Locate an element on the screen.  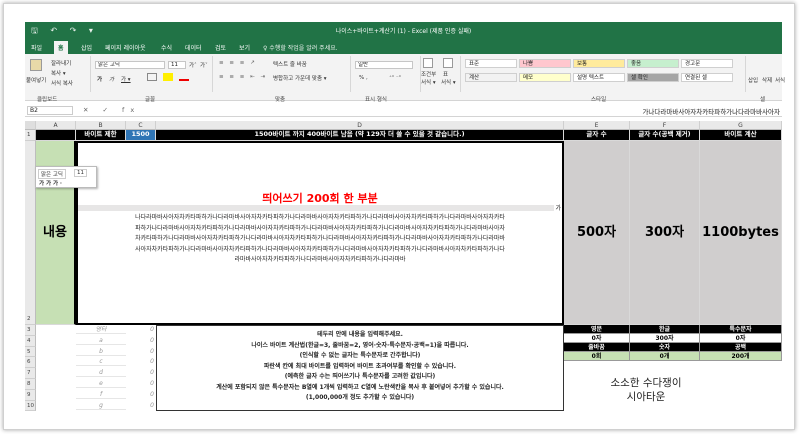
format-table-button: 표 is located at coordinates (445, 74).